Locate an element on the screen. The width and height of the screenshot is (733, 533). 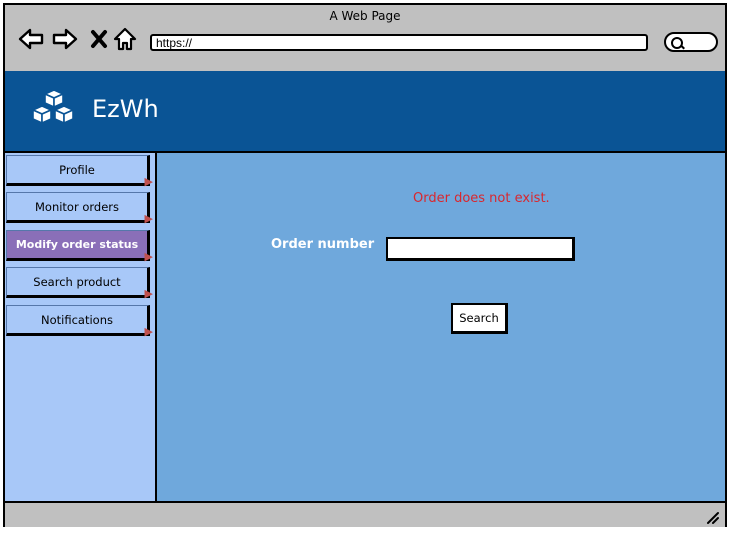
search-icon is located at coordinates (677, 43).